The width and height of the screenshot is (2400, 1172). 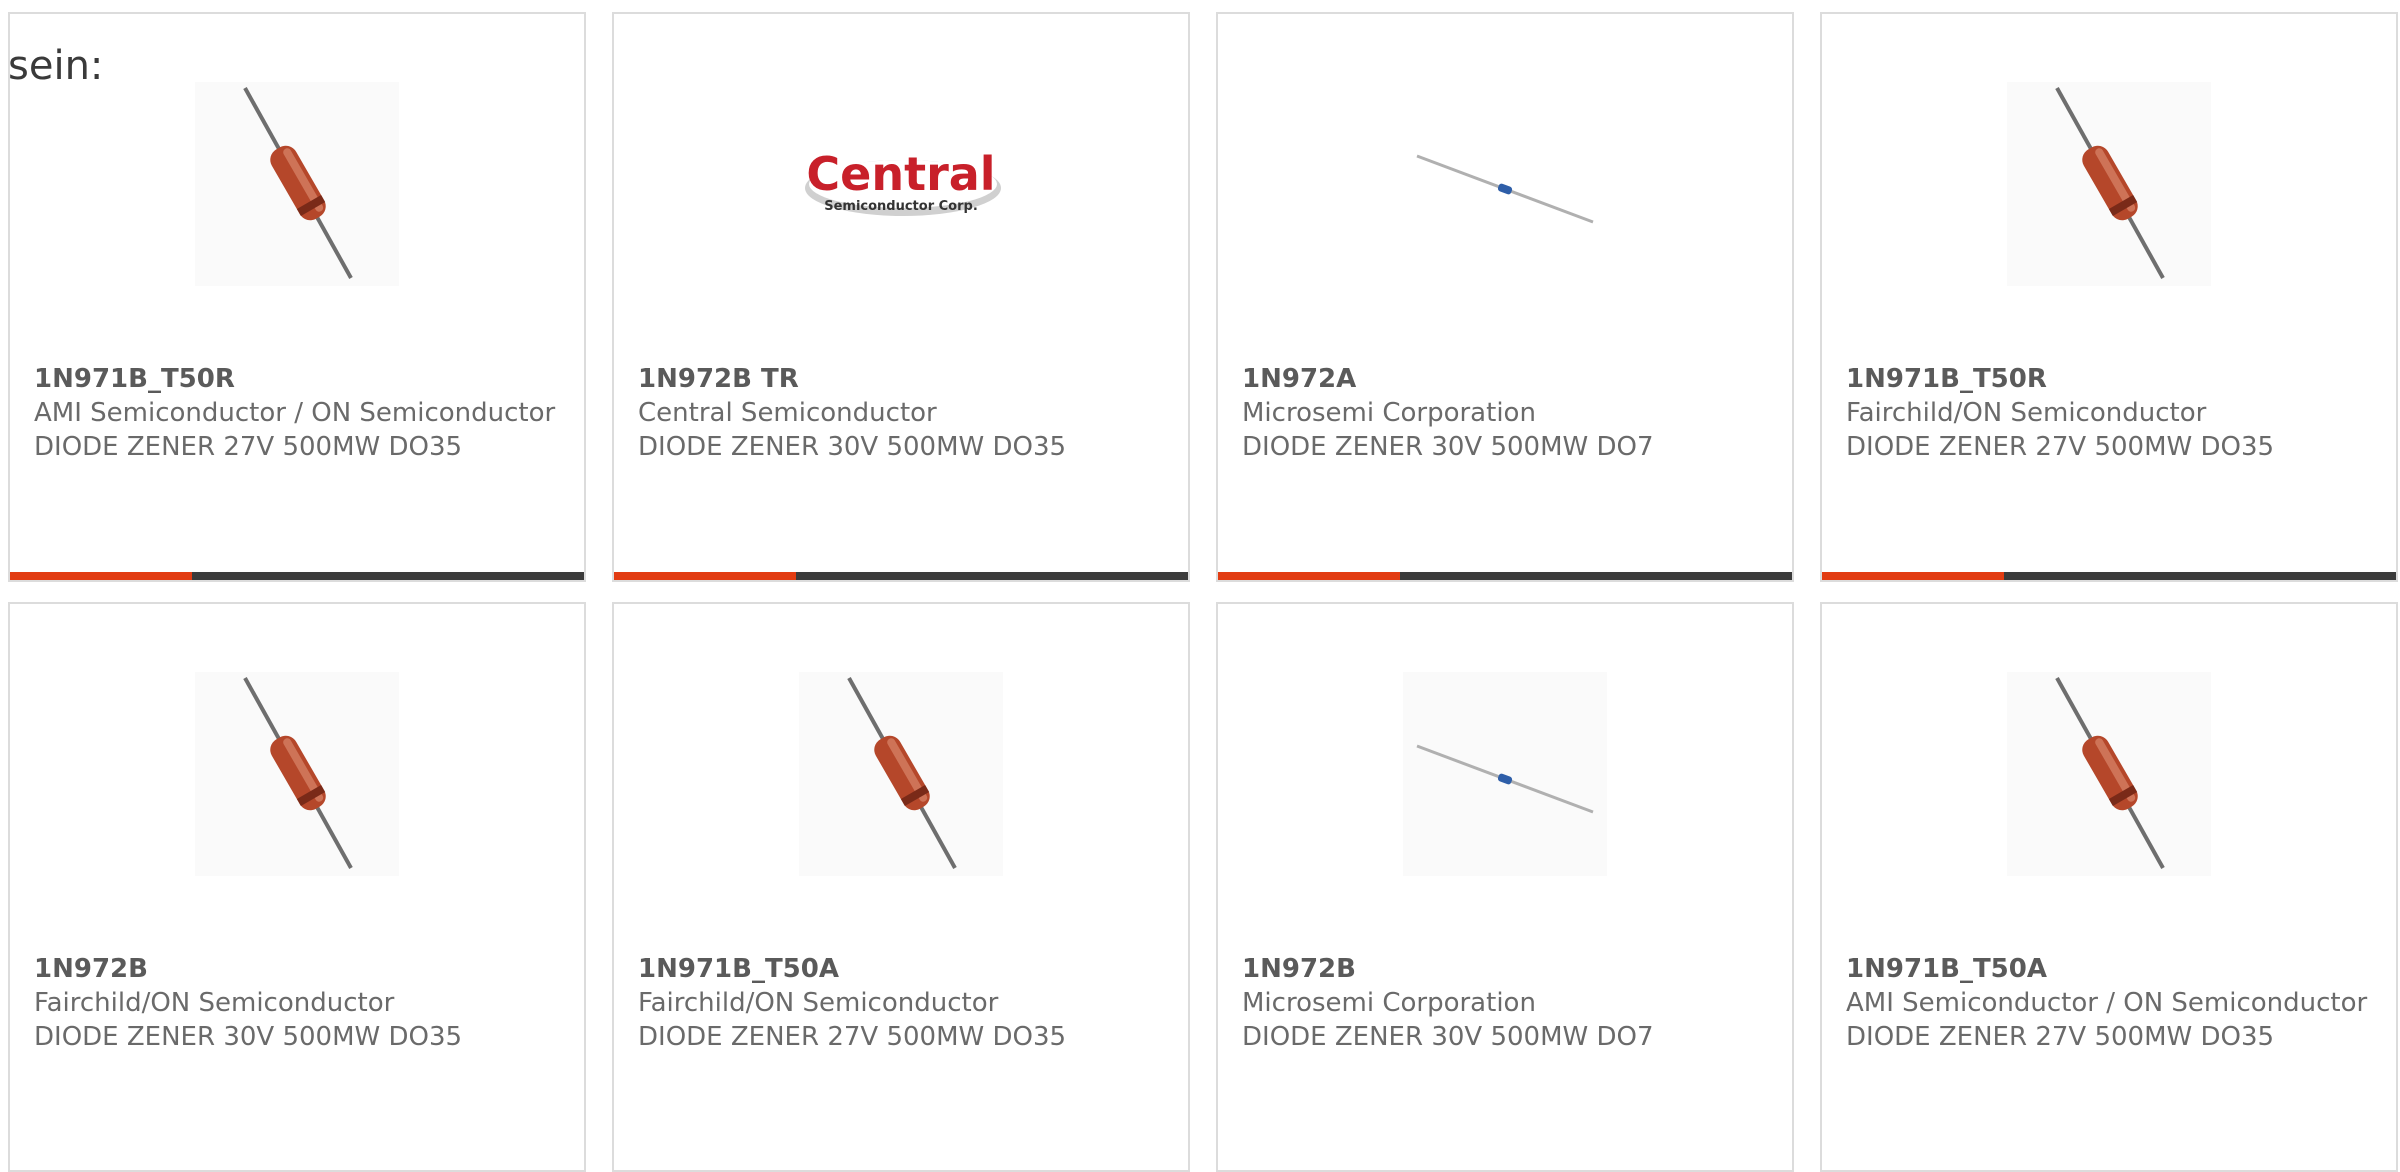 I want to click on intro-text: sein:, so click(x=56, y=66).